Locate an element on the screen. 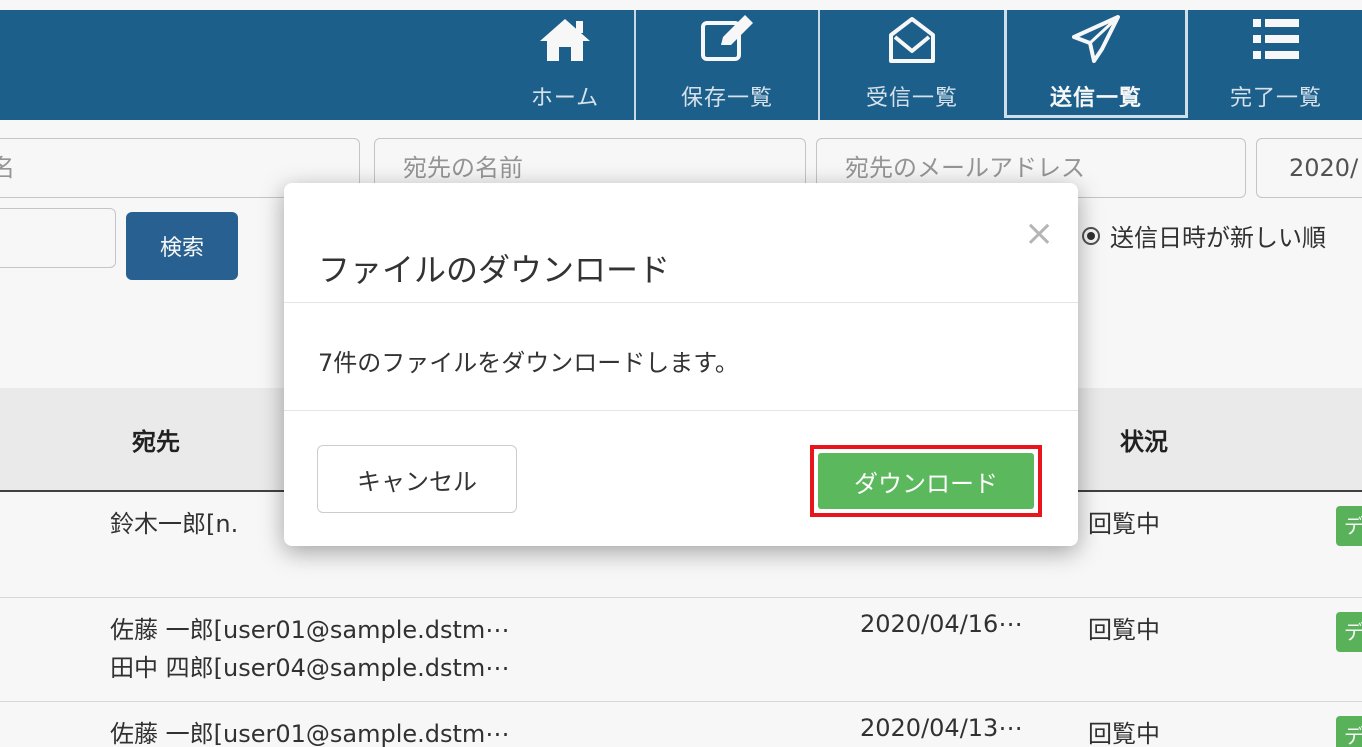 This screenshot has height=747, width=1362. download-highlight: ダウンロード is located at coordinates (926, 481).